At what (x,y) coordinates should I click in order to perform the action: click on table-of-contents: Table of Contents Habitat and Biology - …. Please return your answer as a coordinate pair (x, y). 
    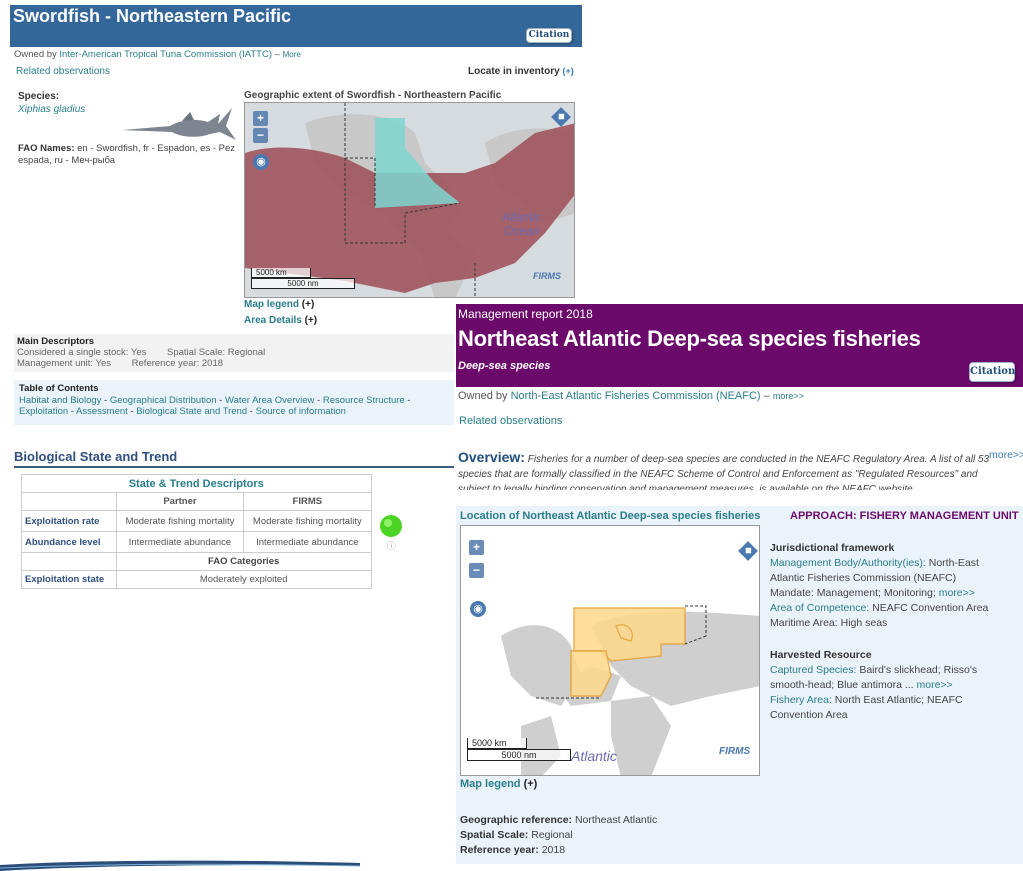
    Looking at the image, I should click on (234, 402).